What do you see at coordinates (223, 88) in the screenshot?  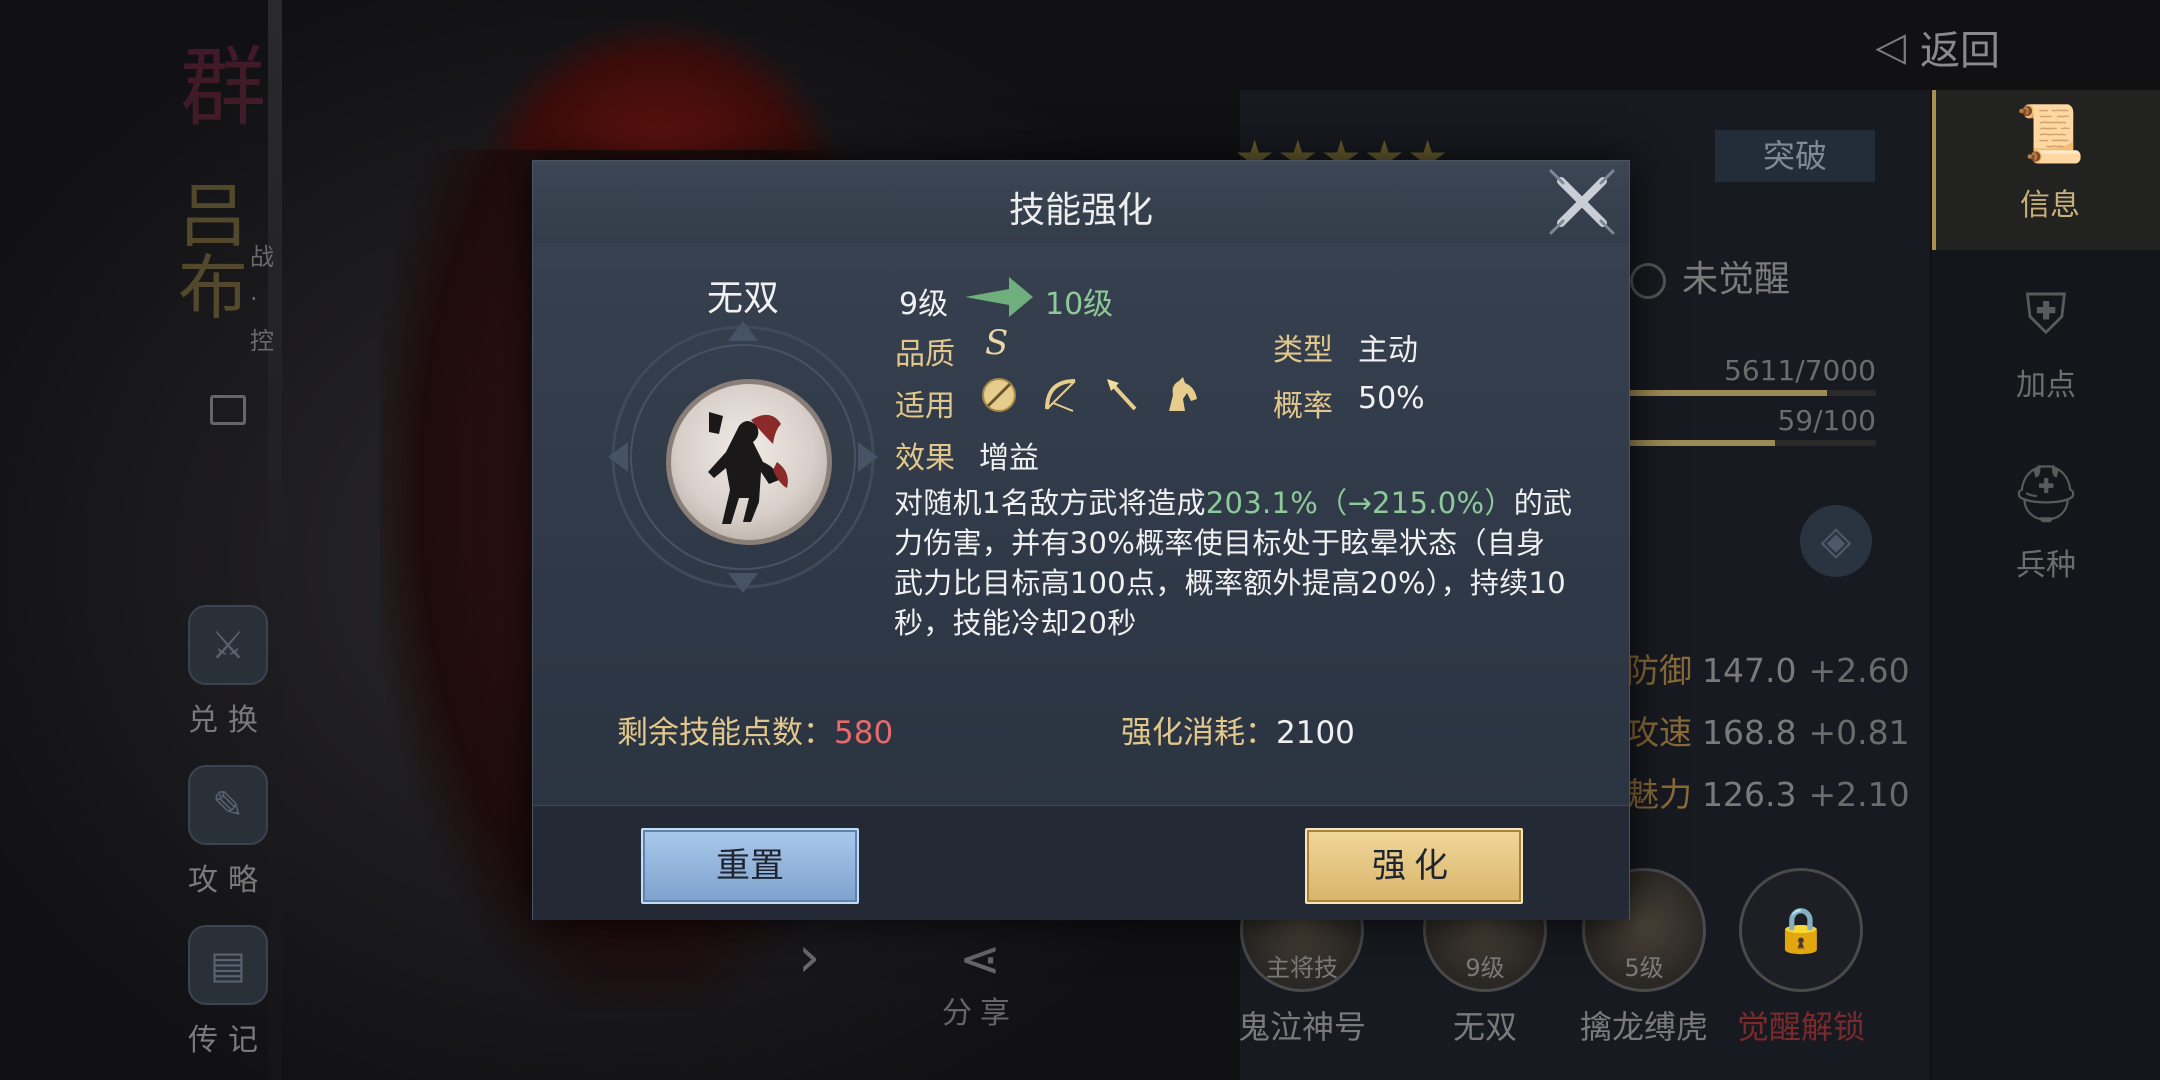 I see `faction-title: 群` at bounding box center [223, 88].